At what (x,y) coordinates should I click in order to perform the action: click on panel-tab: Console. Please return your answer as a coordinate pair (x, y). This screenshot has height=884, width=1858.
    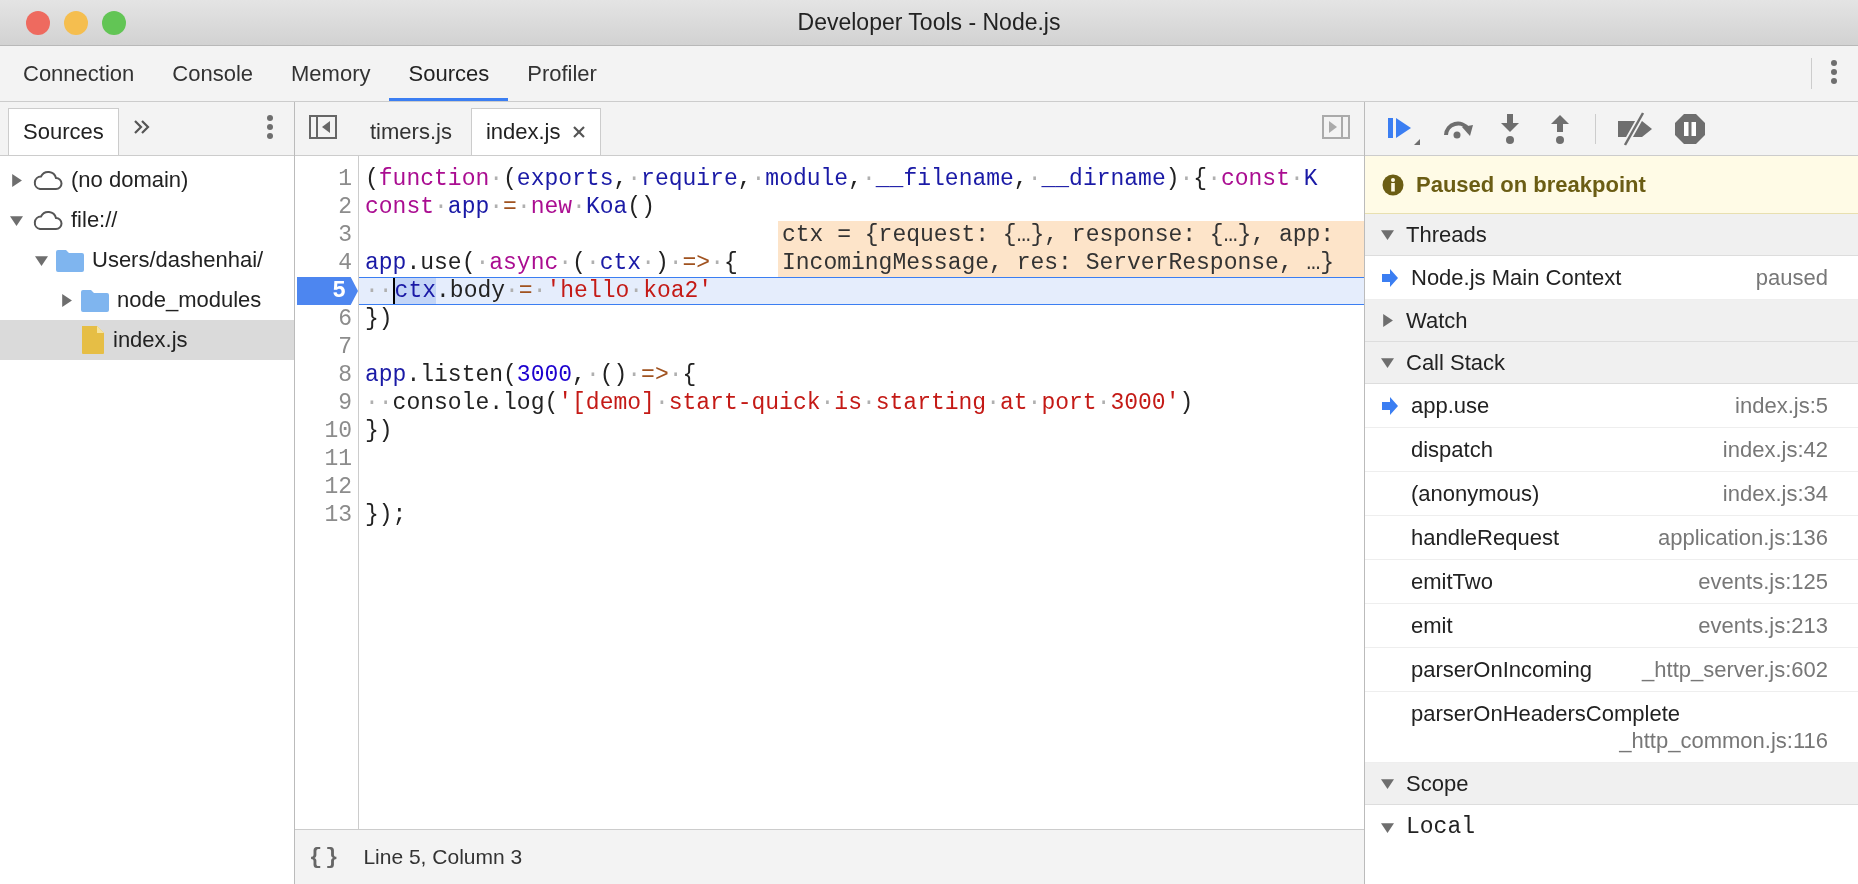
    Looking at the image, I should click on (213, 73).